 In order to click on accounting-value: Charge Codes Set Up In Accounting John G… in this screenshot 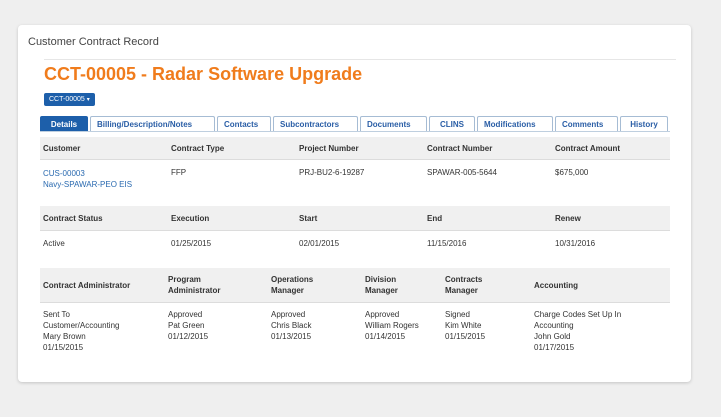, I will do `click(578, 331)`.